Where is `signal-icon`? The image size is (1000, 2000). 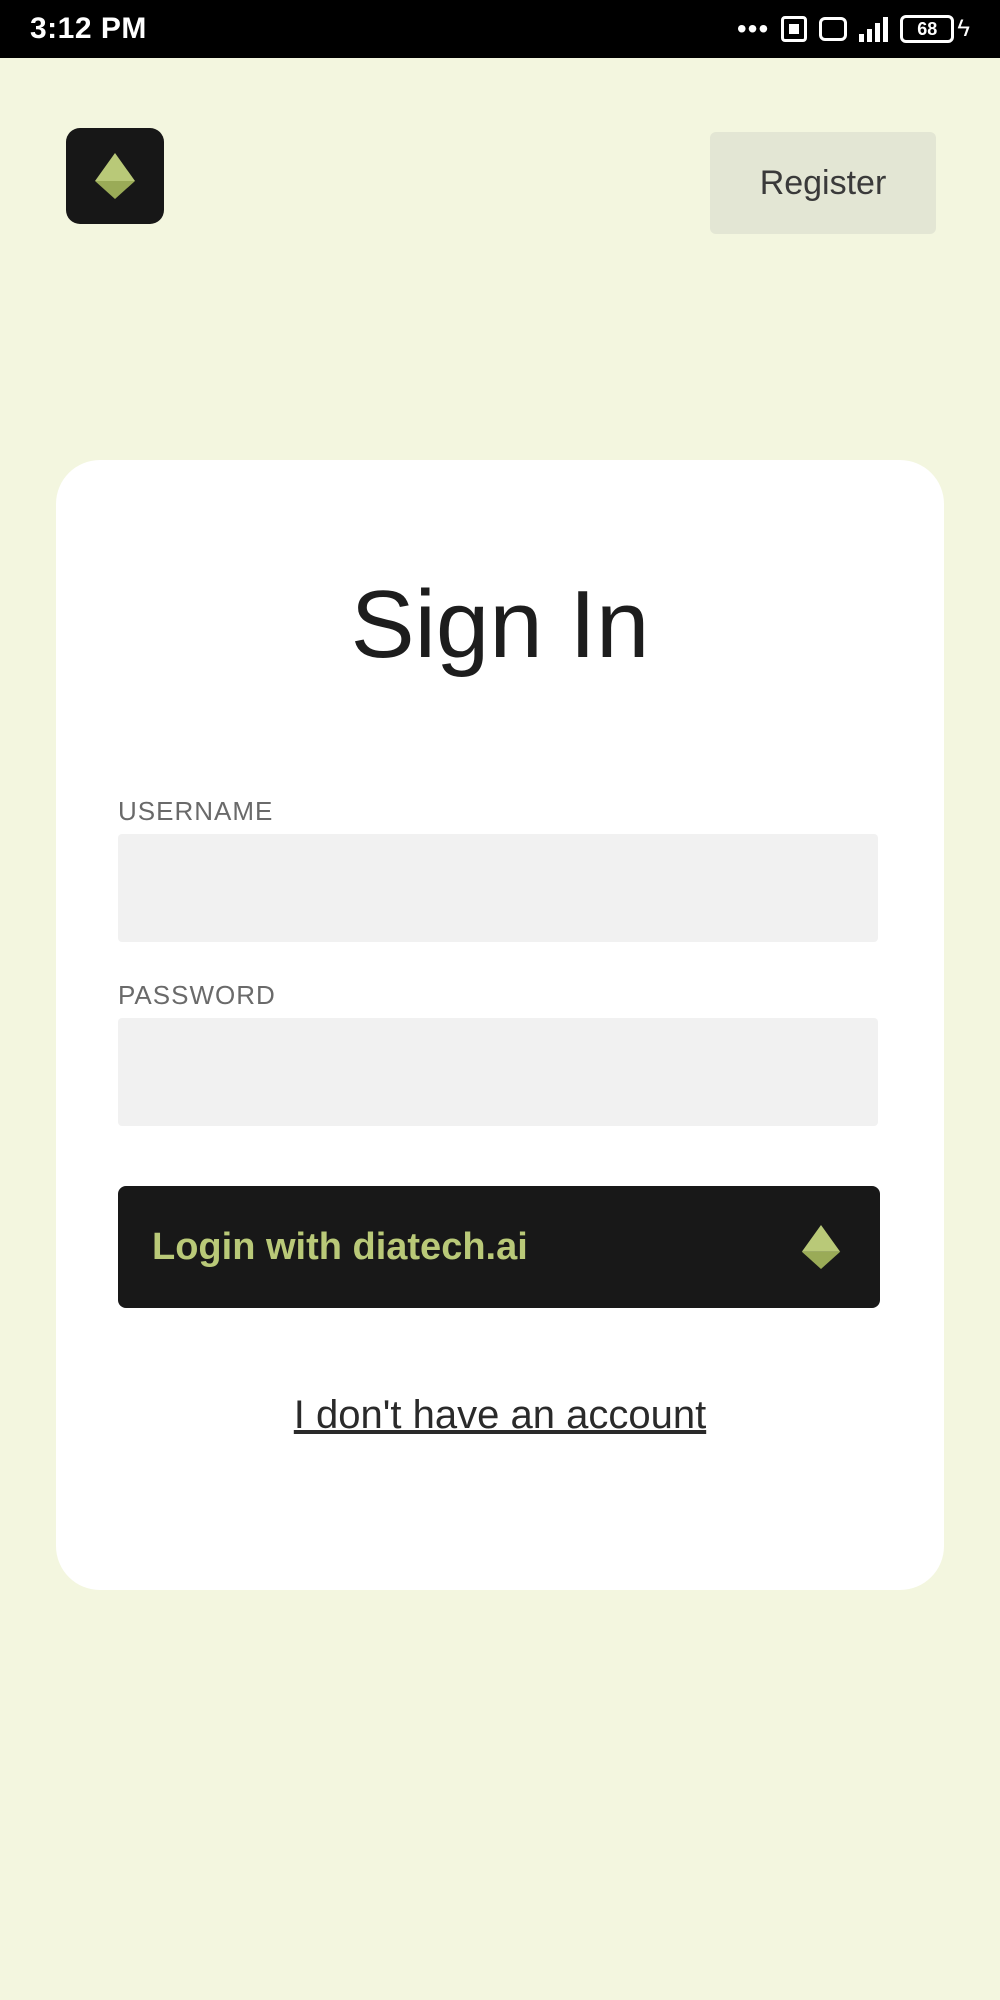 signal-icon is located at coordinates (874, 29).